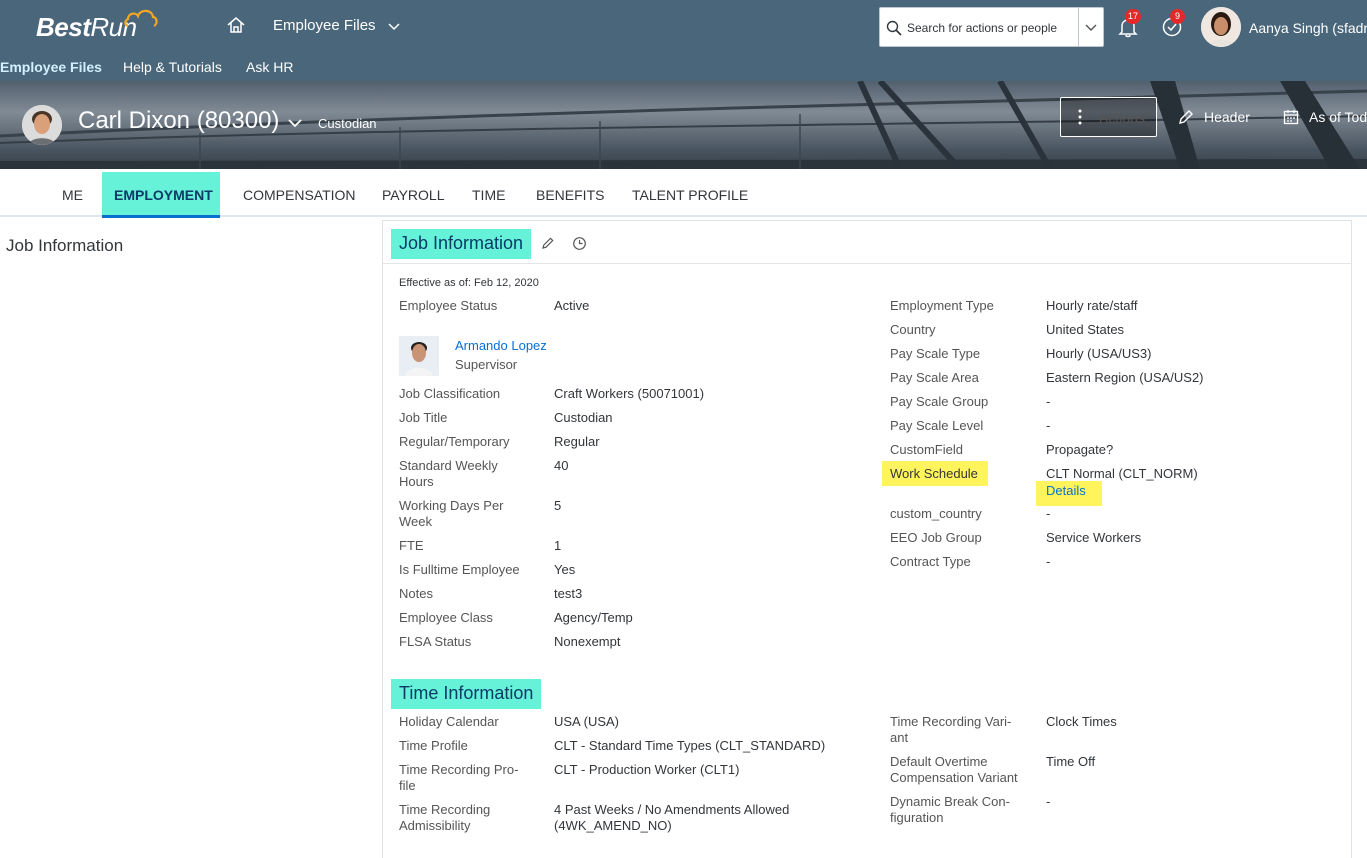 The width and height of the screenshot is (1367, 858). Describe the element at coordinates (324, 25) in the screenshot. I see `shell-title: Employee Files` at that location.